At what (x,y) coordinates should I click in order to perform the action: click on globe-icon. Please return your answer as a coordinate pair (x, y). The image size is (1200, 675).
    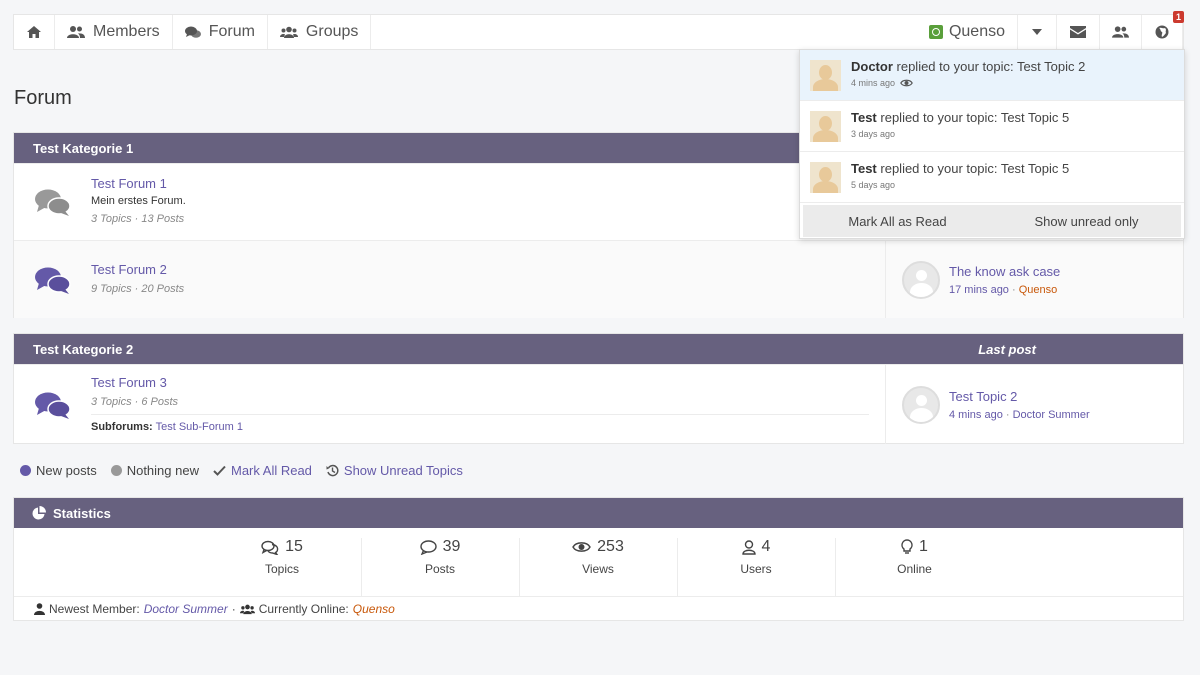
    Looking at the image, I should click on (1162, 32).